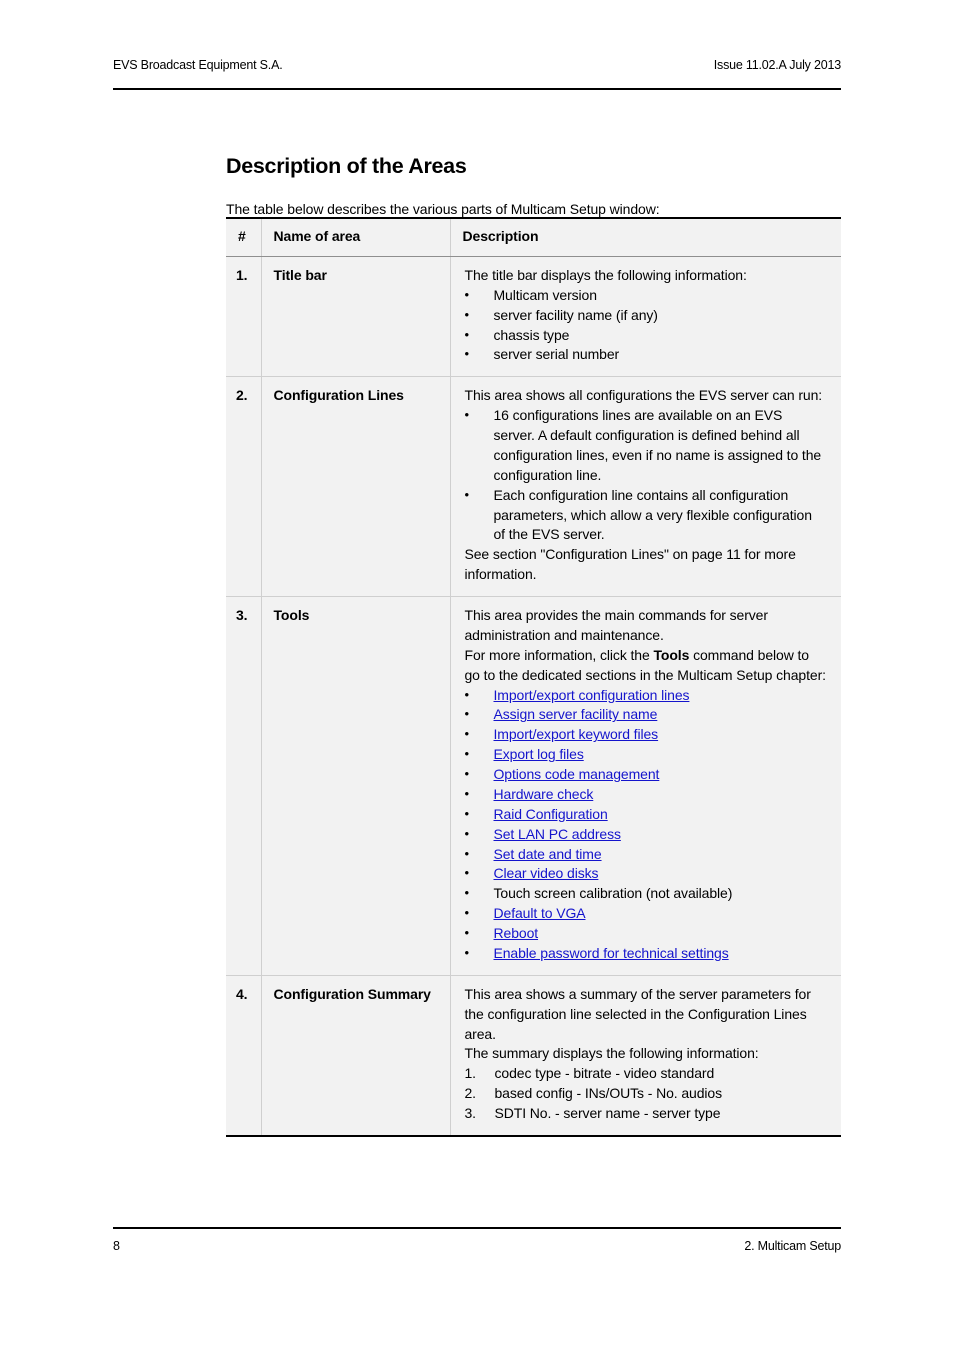 The image size is (954, 1350). I want to click on list-item: • server facility name (if any), so click(646, 316).